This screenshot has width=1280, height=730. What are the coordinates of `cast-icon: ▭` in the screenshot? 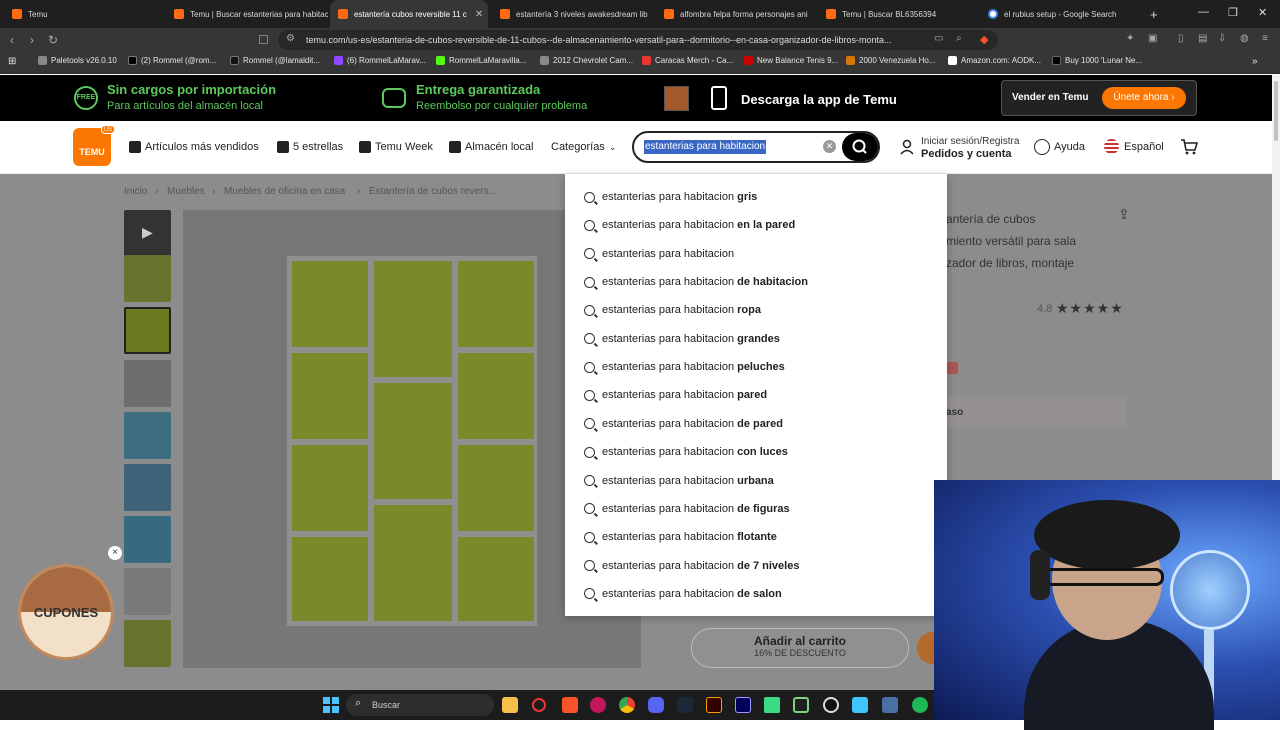 It's located at (938, 38).